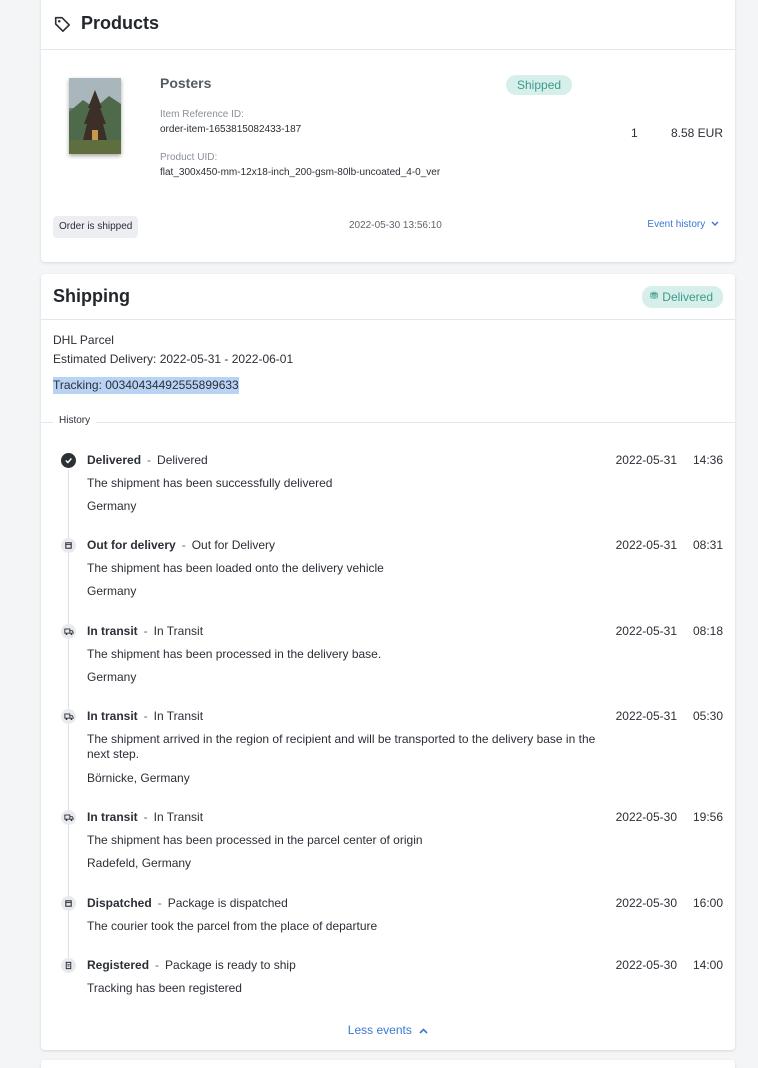 The image size is (758, 1068). I want to click on event-time: 16:00, so click(707, 903).